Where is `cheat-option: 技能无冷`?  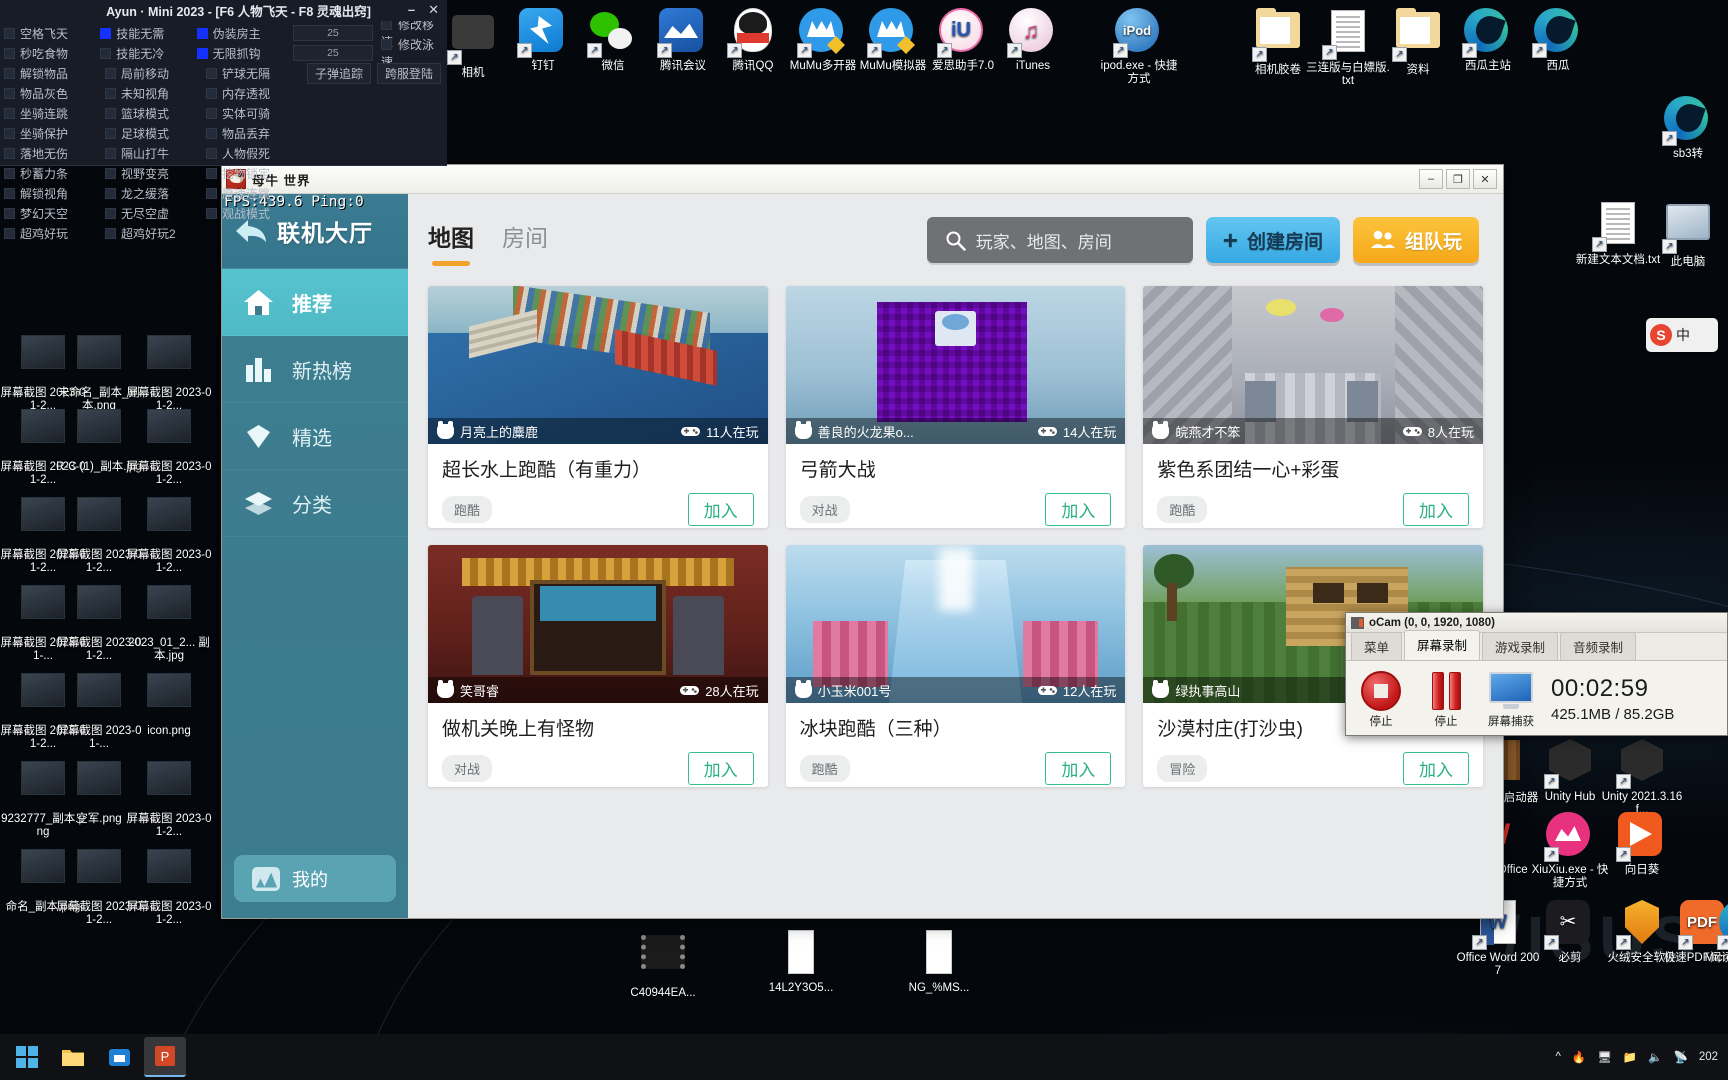
cheat-option: 技能无冷 is located at coordinates (148, 53).